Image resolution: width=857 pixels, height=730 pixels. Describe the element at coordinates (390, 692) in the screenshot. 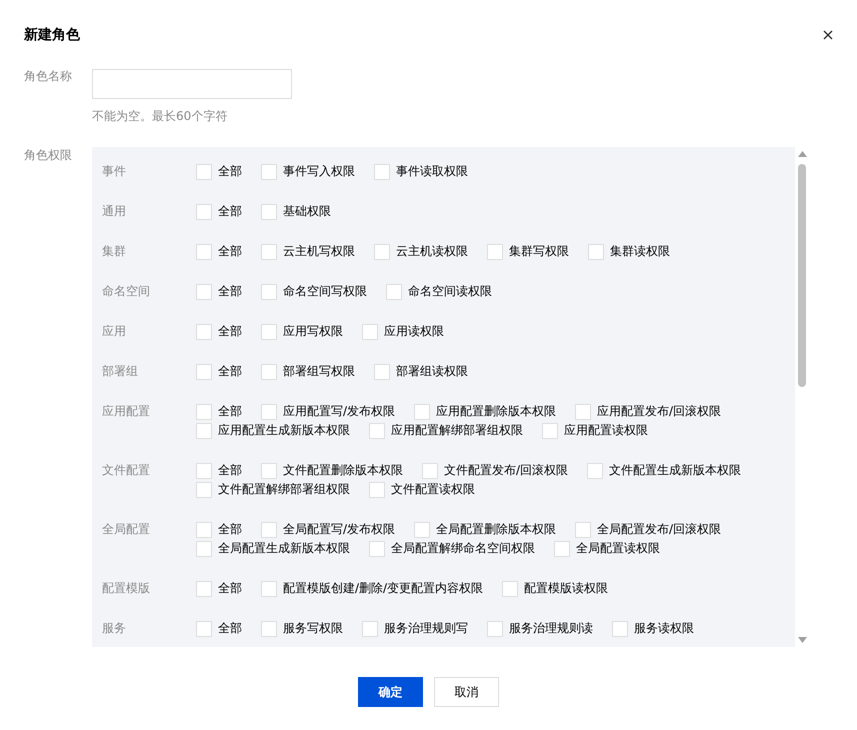

I see `confirm-button: 确定` at that location.